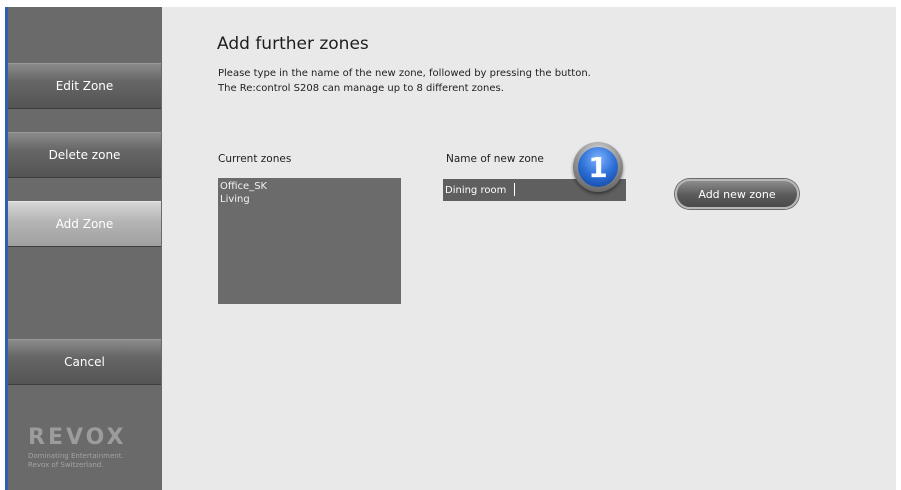 The height and width of the screenshot is (490, 901). What do you see at coordinates (514, 189) in the screenshot?
I see `text-caret` at bounding box center [514, 189].